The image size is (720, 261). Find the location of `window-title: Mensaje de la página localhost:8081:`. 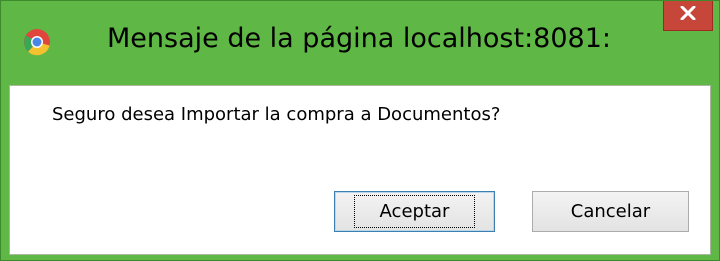

window-title: Mensaje de la página localhost:8081: is located at coordinates (359, 38).